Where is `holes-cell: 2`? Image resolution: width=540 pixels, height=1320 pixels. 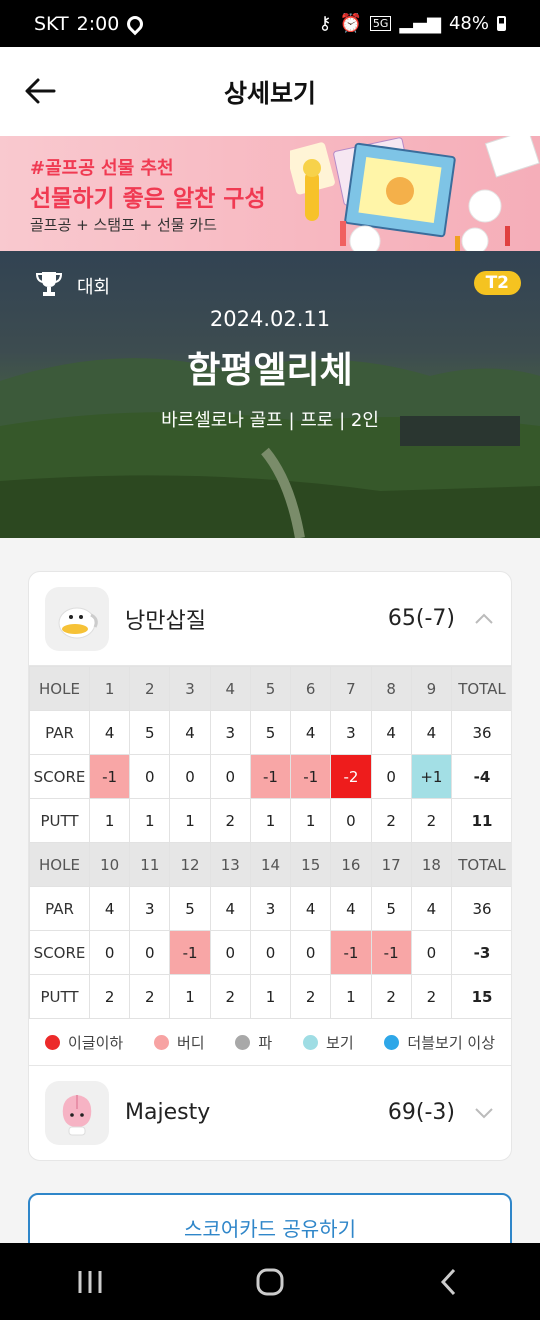
holes-cell: 2 is located at coordinates (150, 688).